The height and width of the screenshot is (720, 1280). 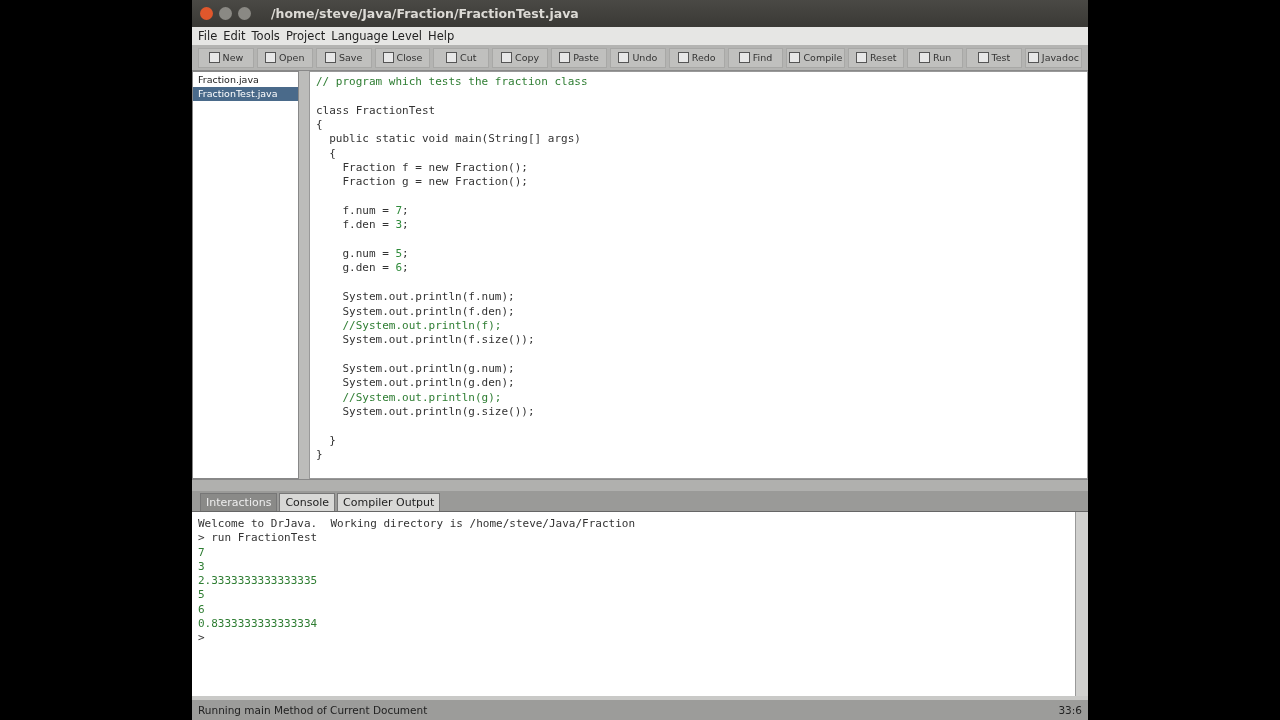 I want to click on code-line: System.out.println(g.size());, so click(x=438, y=412).